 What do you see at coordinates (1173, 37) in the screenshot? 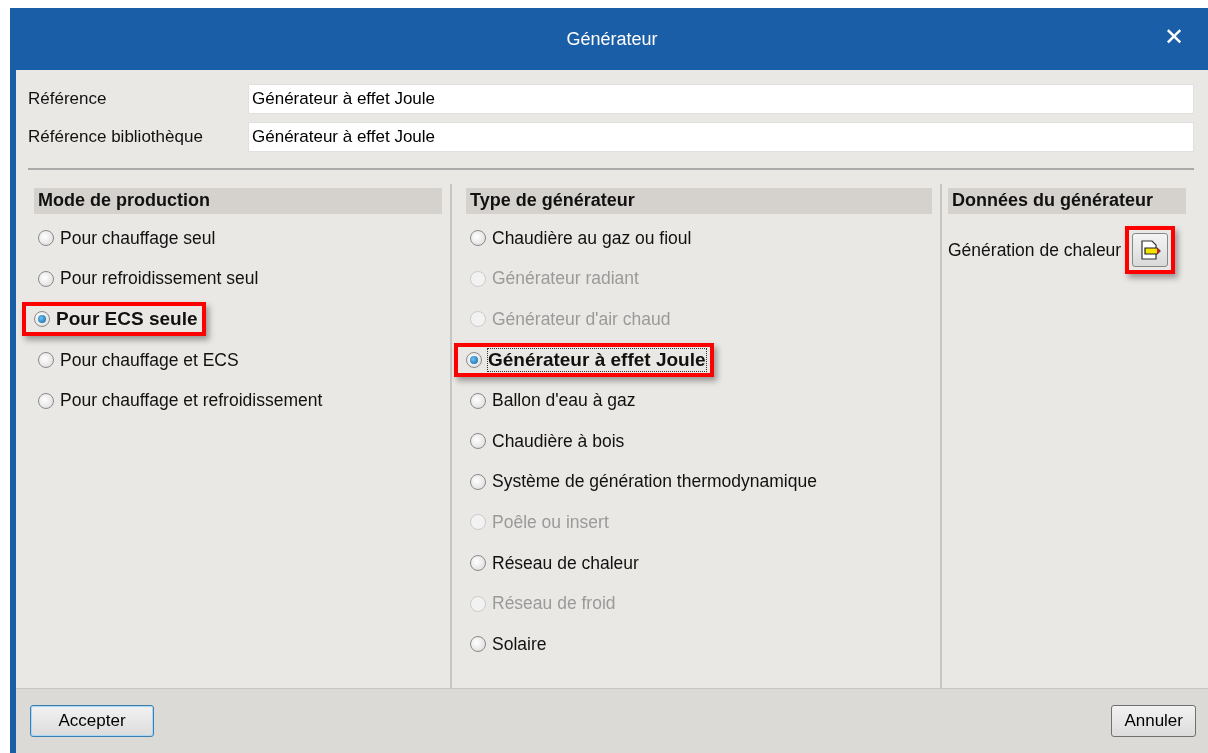
I see `close-button: ✕` at bounding box center [1173, 37].